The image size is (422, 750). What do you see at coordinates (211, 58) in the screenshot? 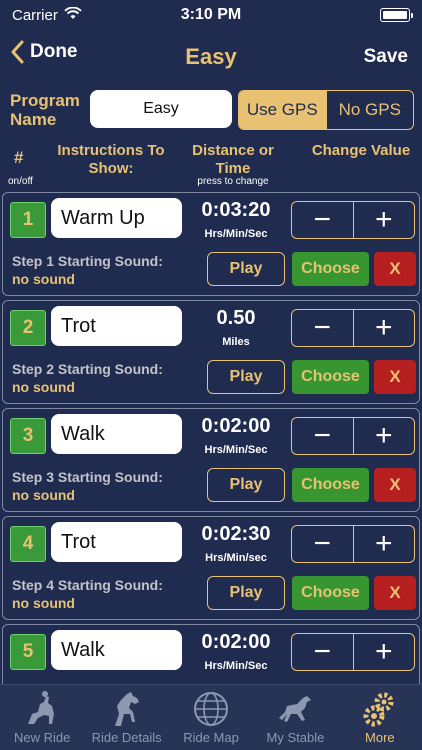
I see `nav-bar: Done Easy Save` at bounding box center [211, 58].